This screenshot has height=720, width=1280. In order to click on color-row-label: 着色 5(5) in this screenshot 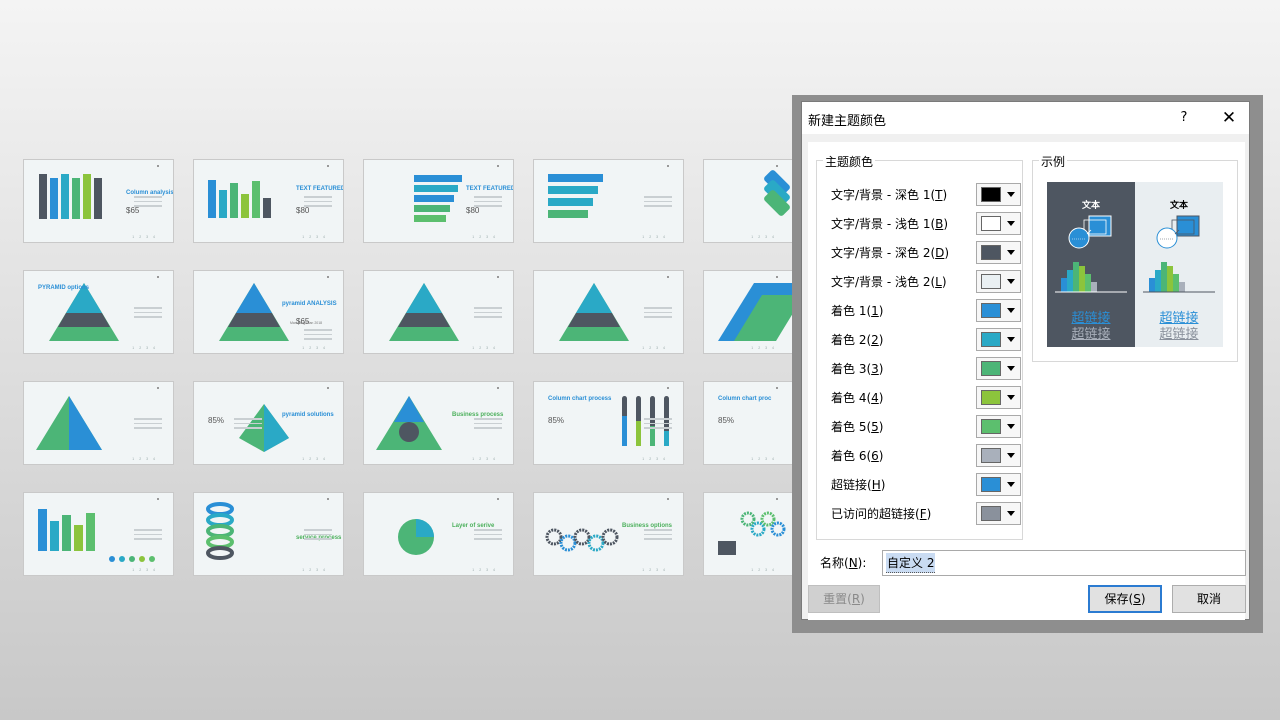, I will do `click(857, 426)`.